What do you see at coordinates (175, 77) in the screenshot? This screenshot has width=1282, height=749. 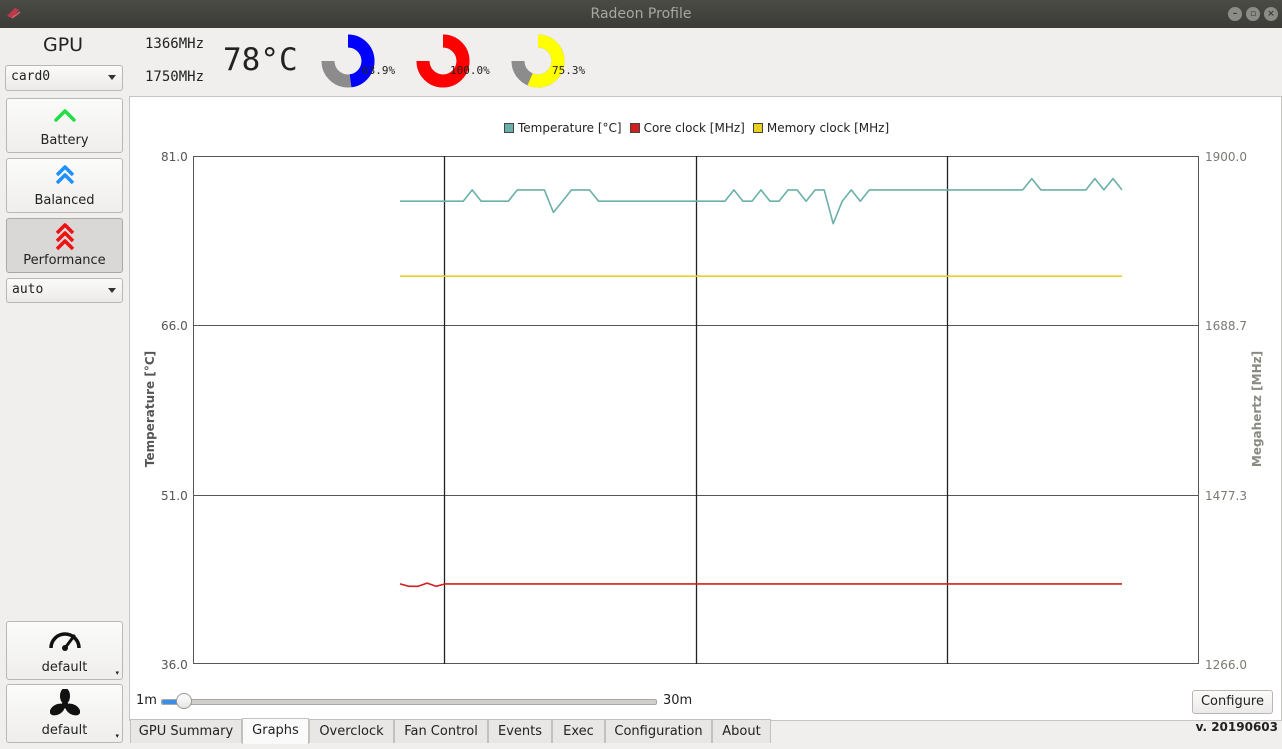 I see `memory-clock-readout: 1750MHz` at bounding box center [175, 77].